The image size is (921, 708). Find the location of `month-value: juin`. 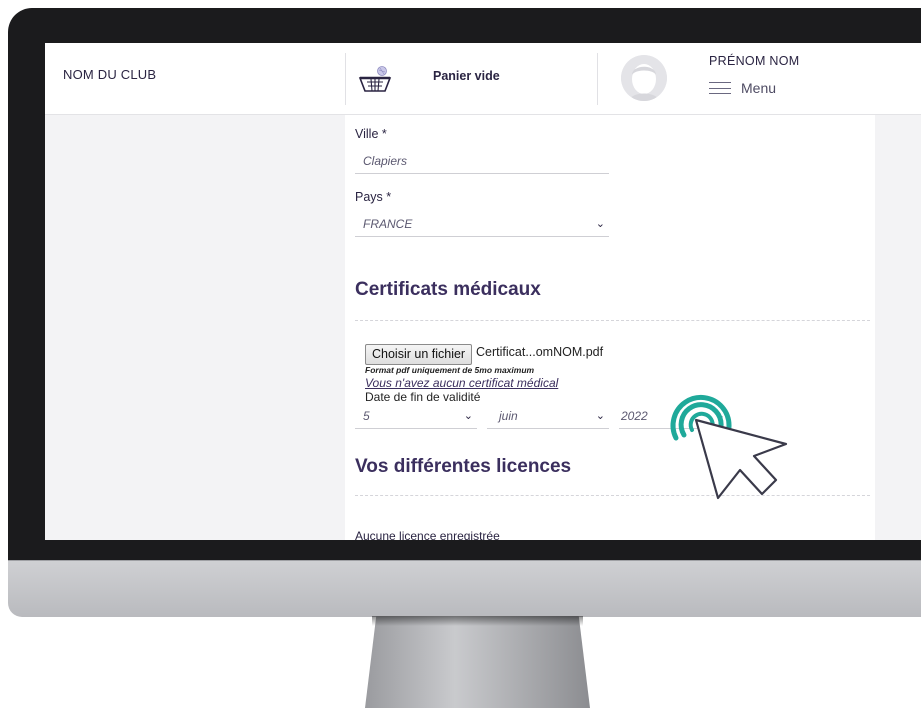

month-value: juin is located at coordinates (508, 416).